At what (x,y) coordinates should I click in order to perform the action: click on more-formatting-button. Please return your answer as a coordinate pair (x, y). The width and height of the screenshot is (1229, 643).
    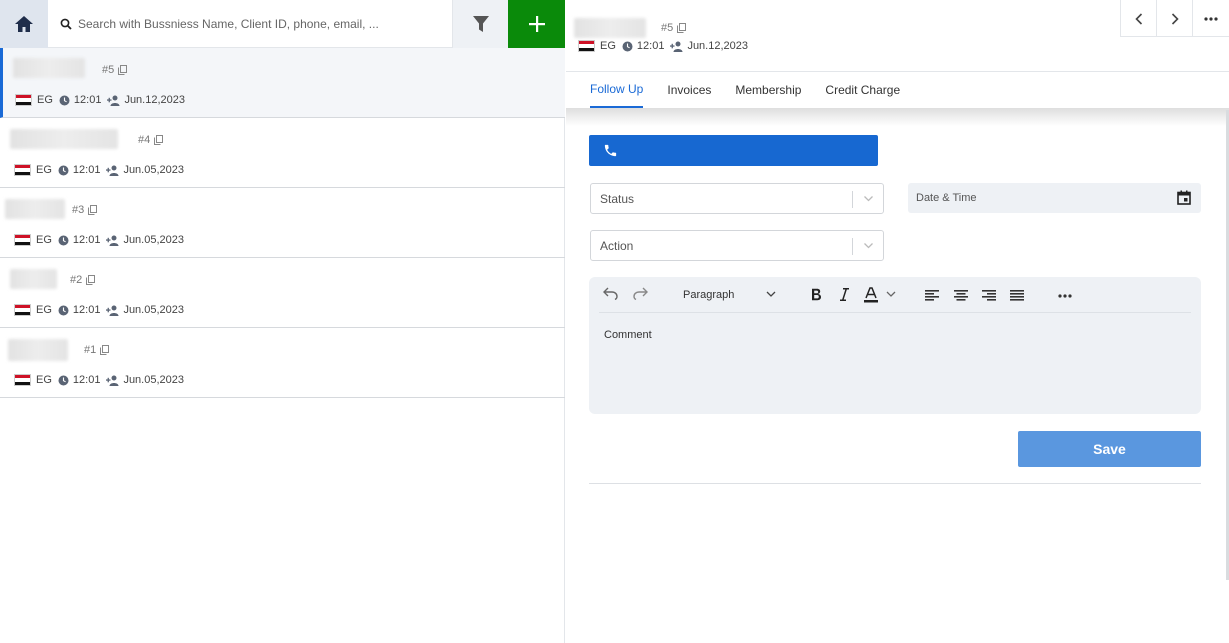
    Looking at the image, I should click on (1065, 296).